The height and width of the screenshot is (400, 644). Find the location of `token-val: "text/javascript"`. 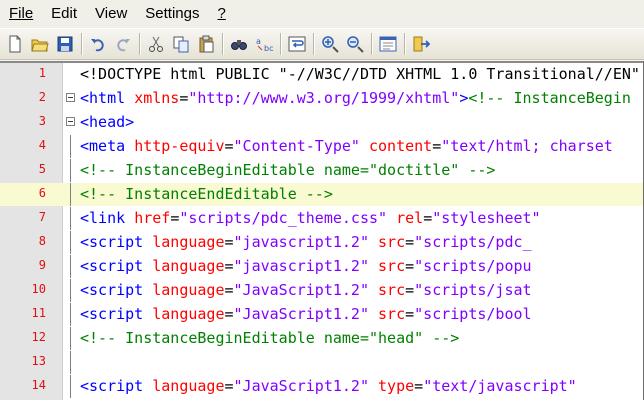

token-val: "text/javascript" is located at coordinates (500, 386).